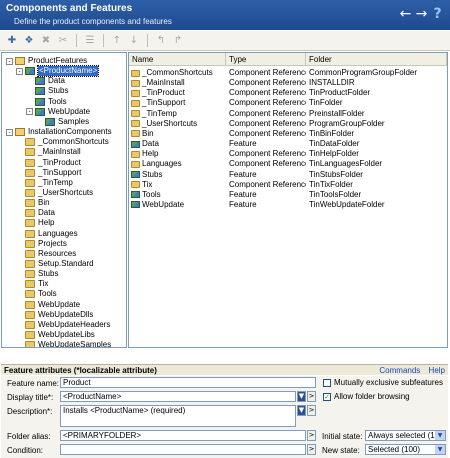  Describe the element at coordinates (32, 284) in the screenshot. I see `tree-node: Tix` at that location.